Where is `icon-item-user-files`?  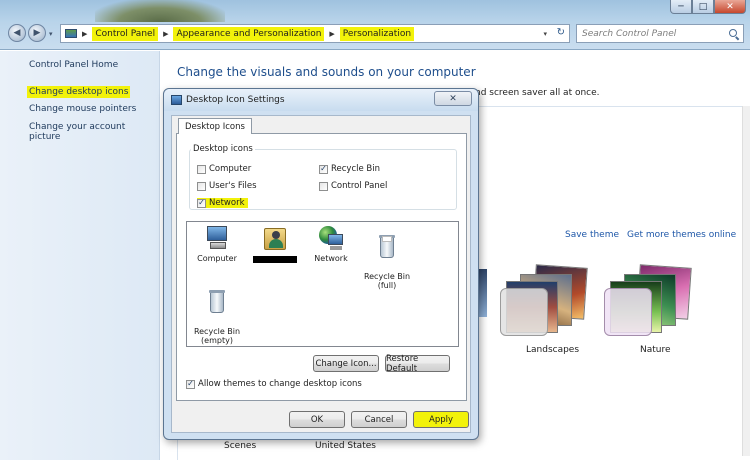
icon-item-user-files is located at coordinates (275, 245).